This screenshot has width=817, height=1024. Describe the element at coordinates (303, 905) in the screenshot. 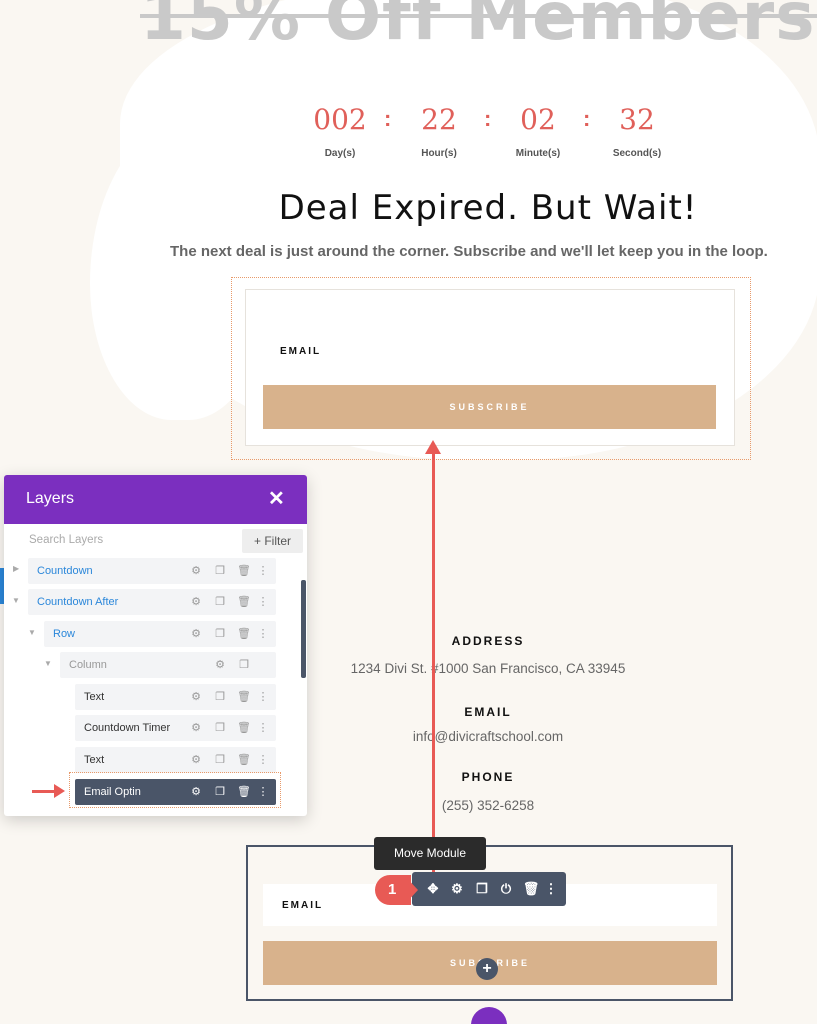

I see `email-label-bottom: EMAIL` at that location.